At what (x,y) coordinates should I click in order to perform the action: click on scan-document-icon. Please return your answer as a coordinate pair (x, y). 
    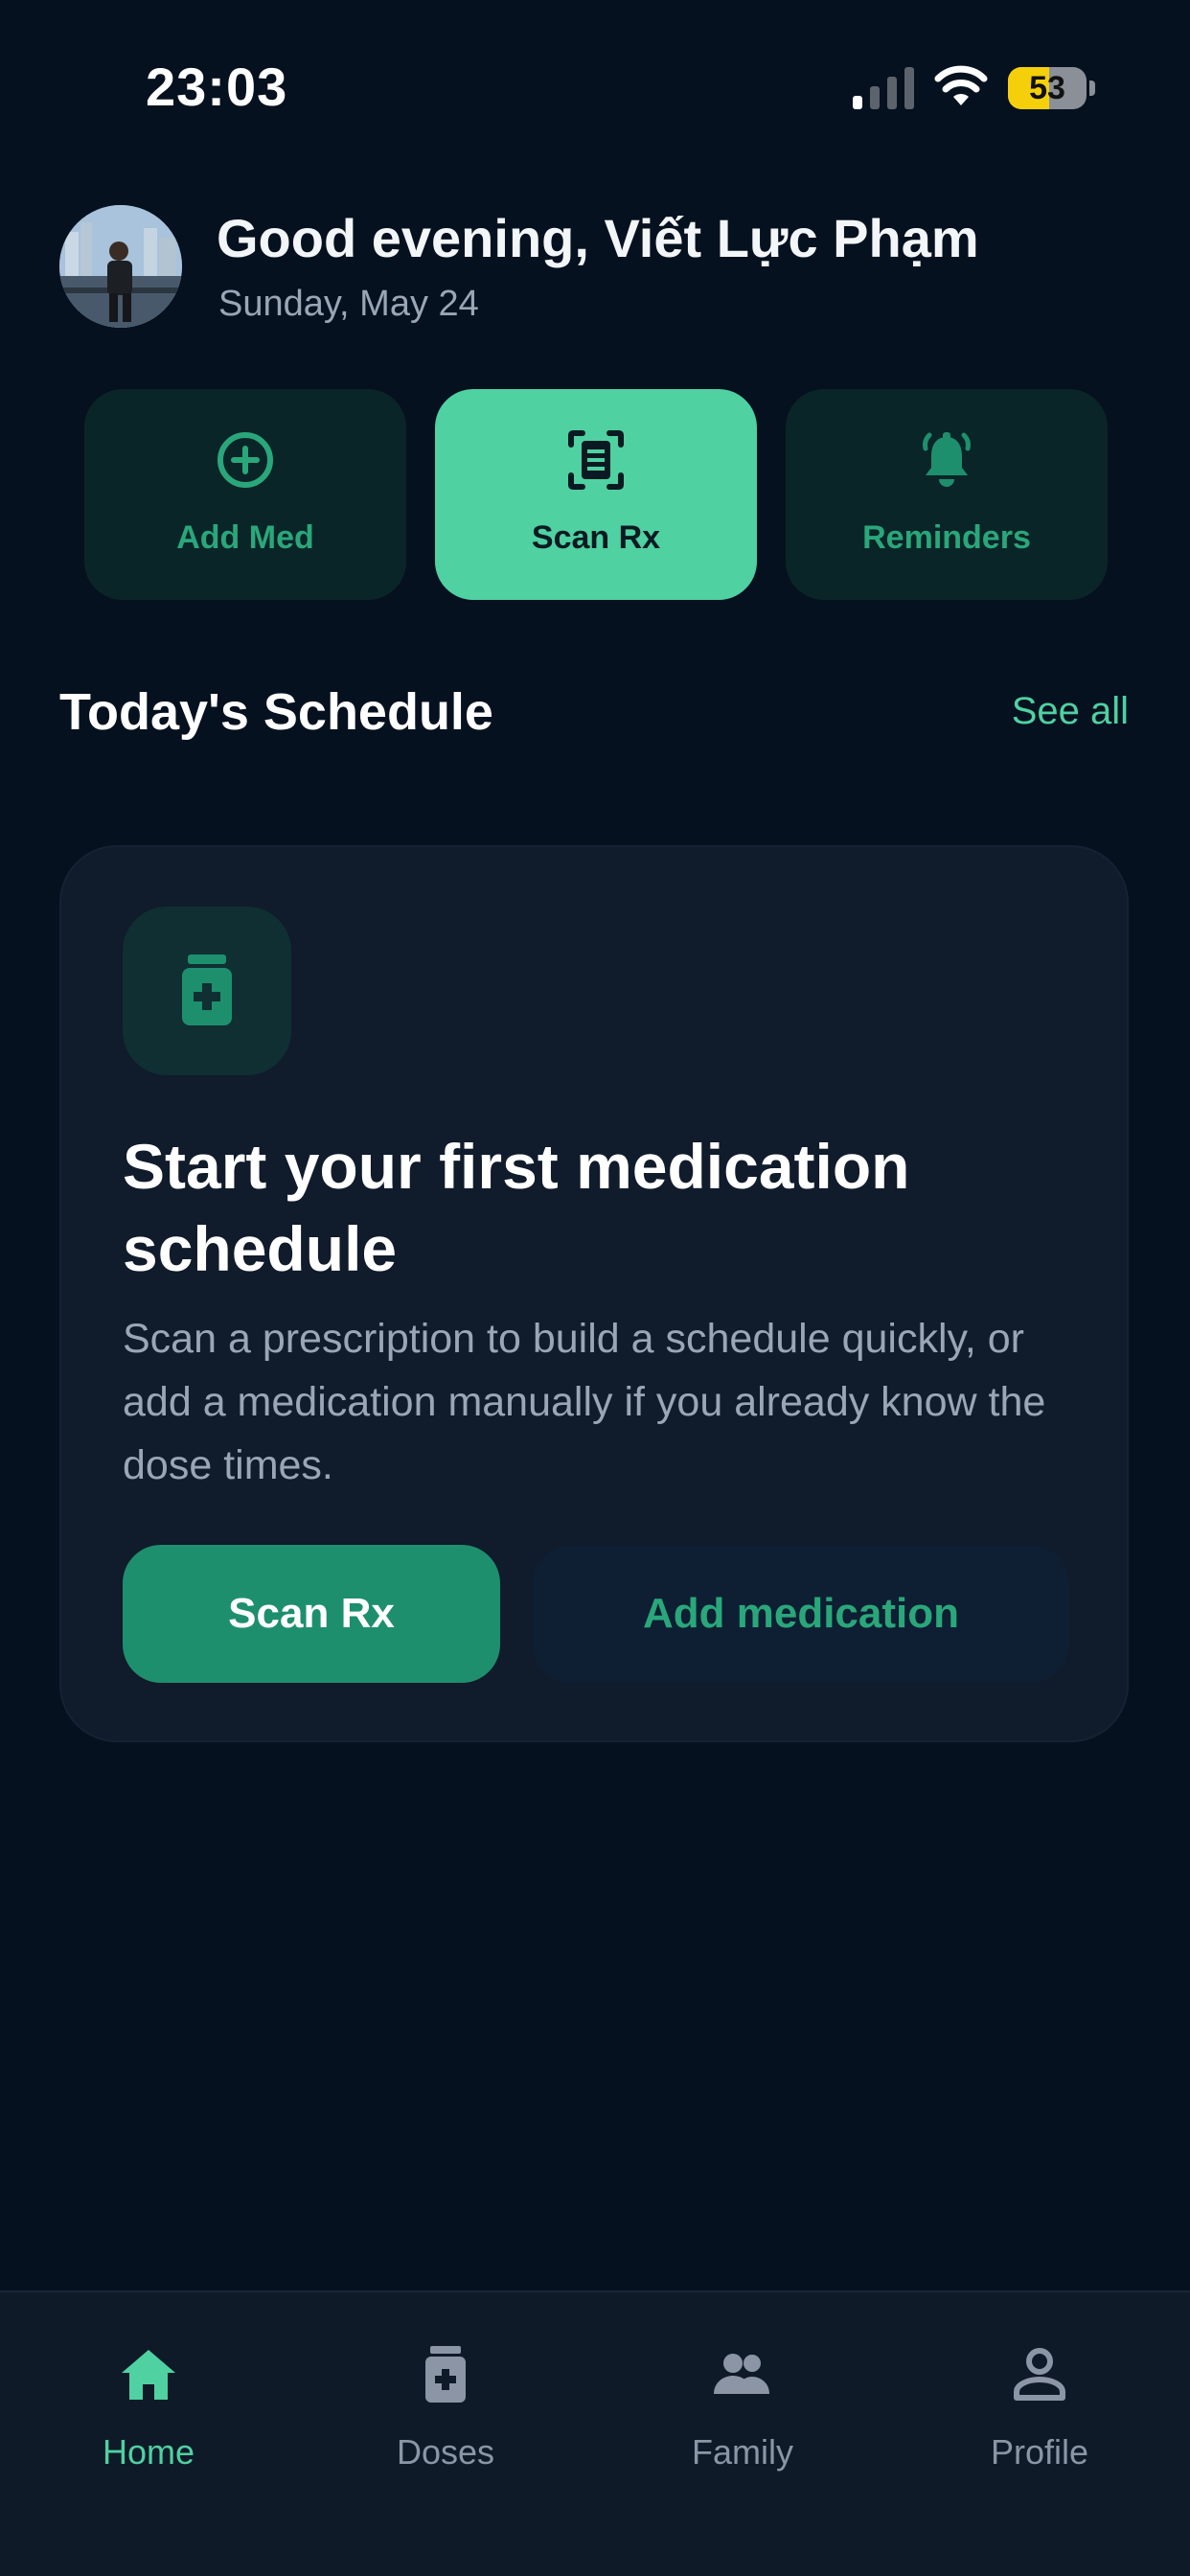
    Looking at the image, I should click on (596, 460).